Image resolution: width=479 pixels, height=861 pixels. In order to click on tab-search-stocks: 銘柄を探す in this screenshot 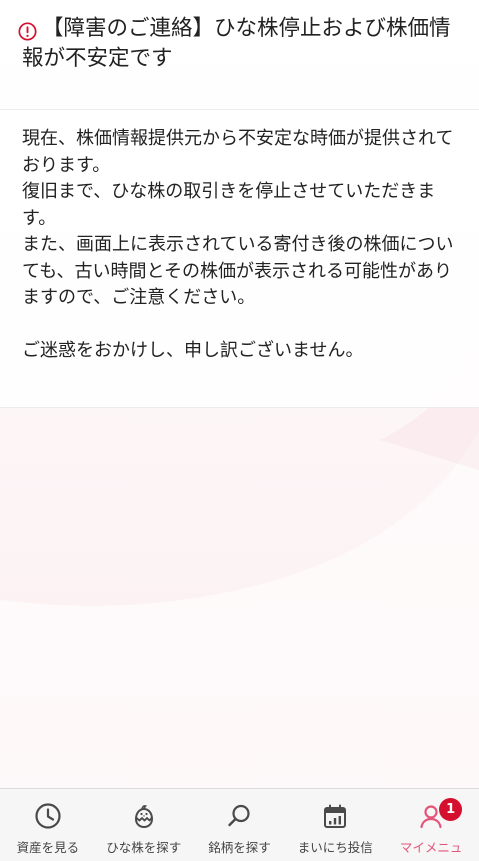, I will do `click(240, 825)`.